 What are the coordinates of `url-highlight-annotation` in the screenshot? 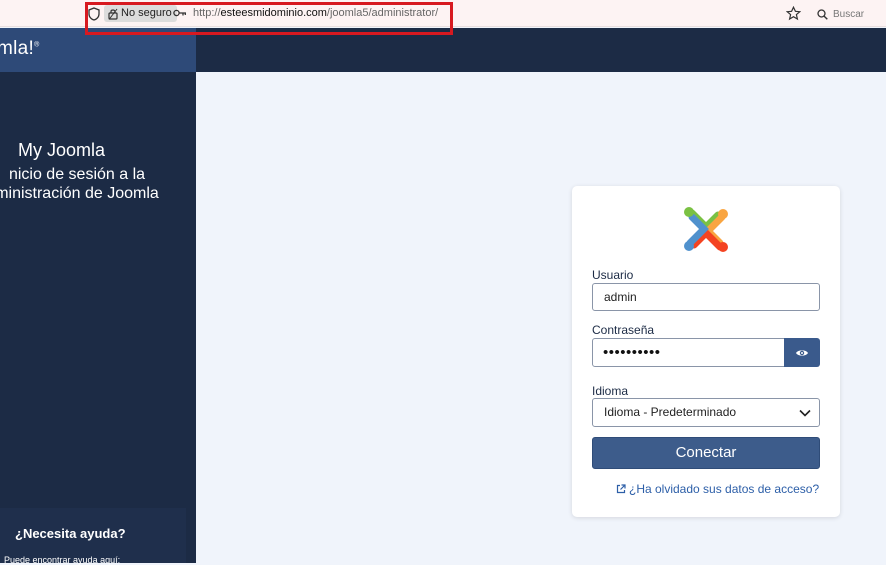 It's located at (269, 18).